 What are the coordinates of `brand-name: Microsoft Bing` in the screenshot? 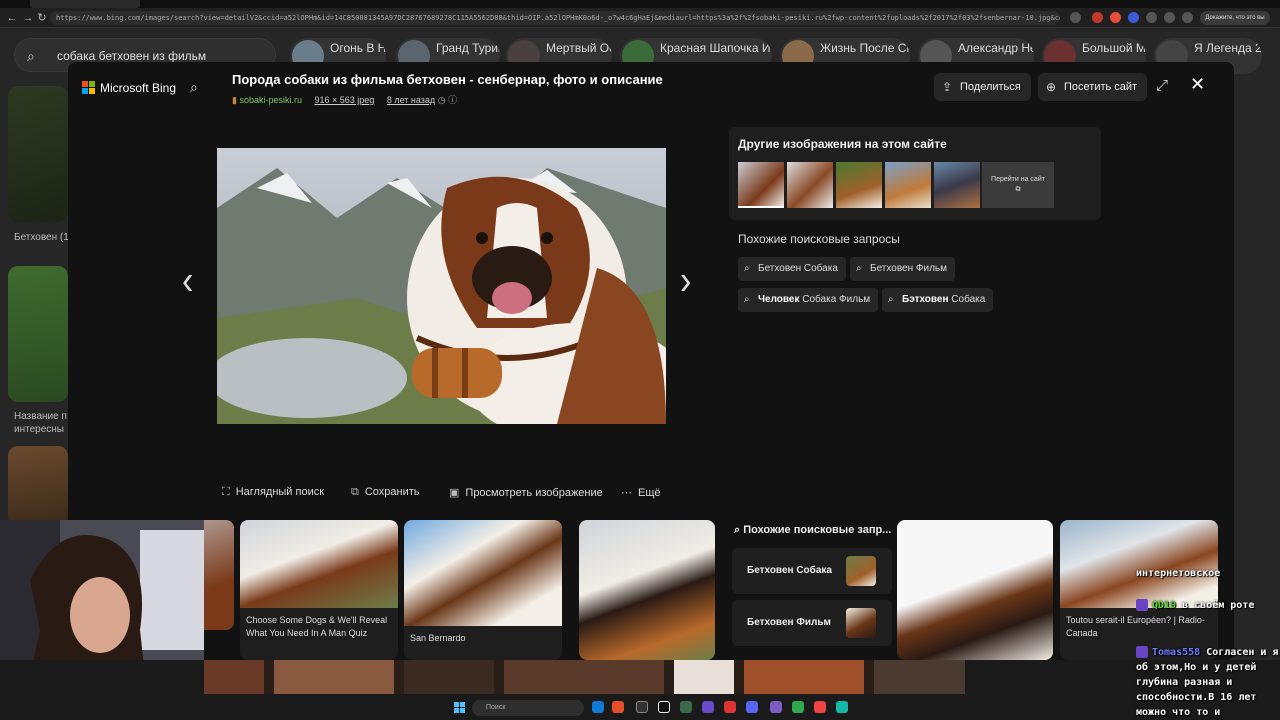 It's located at (138, 88).